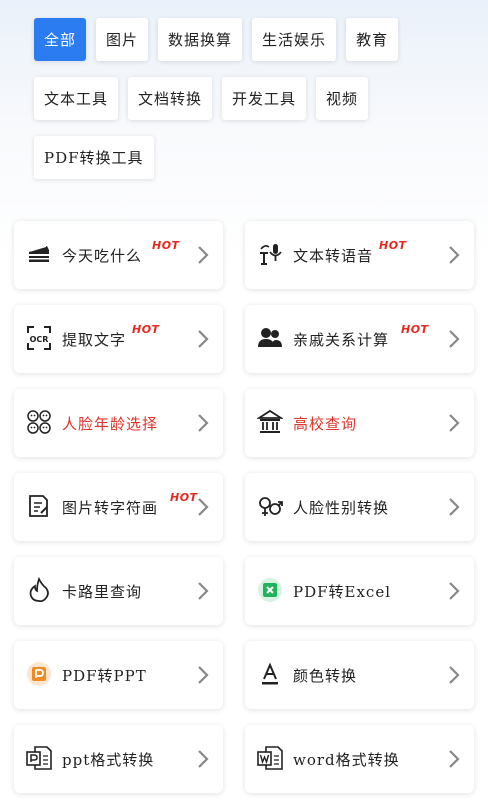  What do you see at coordinates (94, 157) in the screenshot?
I see `tab-pdf-tools: PDF转换工具` at bounding box center [94, 157].